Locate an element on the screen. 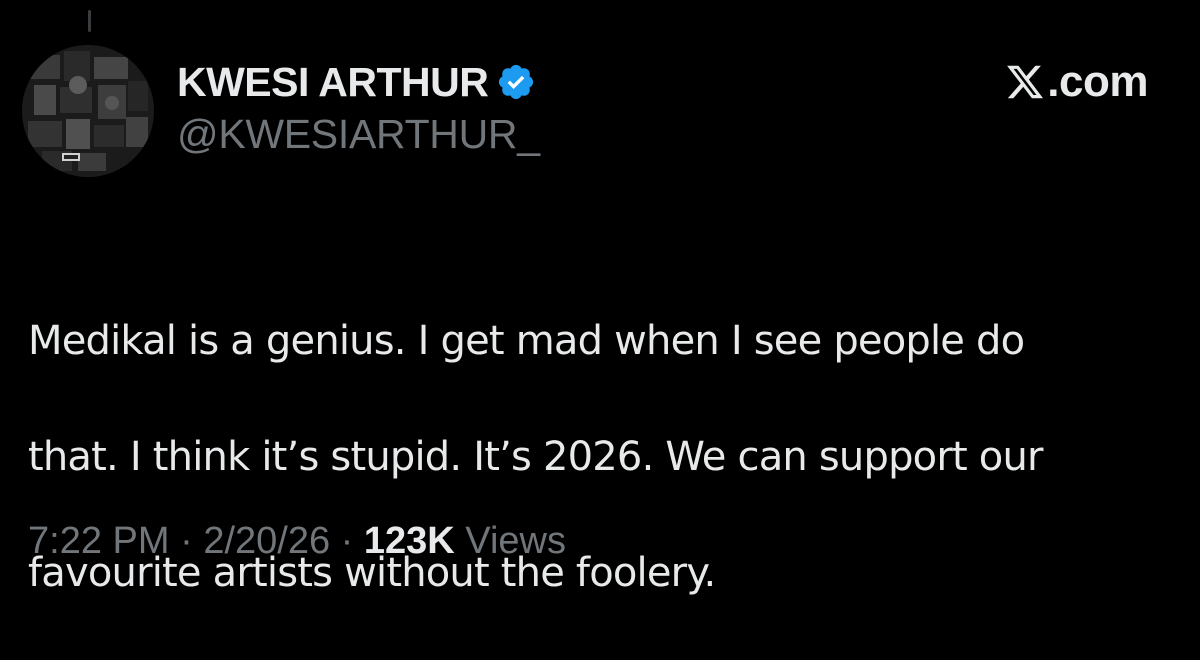 The height and width of the screenshot is (660, 1200). tweet-header: KWESI ARTHUR @KWESIARTHUR_ is located at coordinates (358, 105).